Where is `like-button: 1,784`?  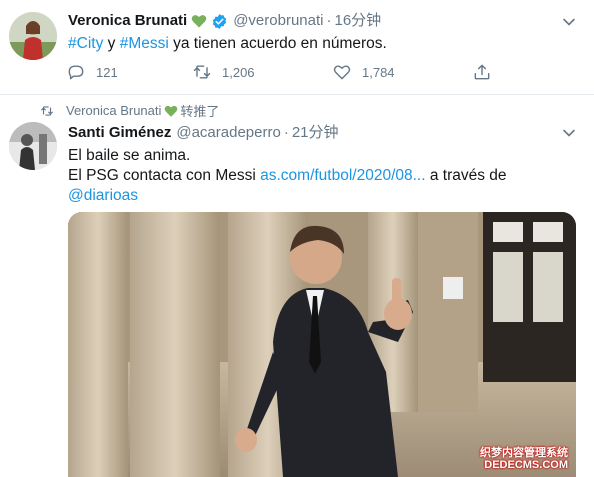 like-button: 1,784 is located at coordinates (363, 72).